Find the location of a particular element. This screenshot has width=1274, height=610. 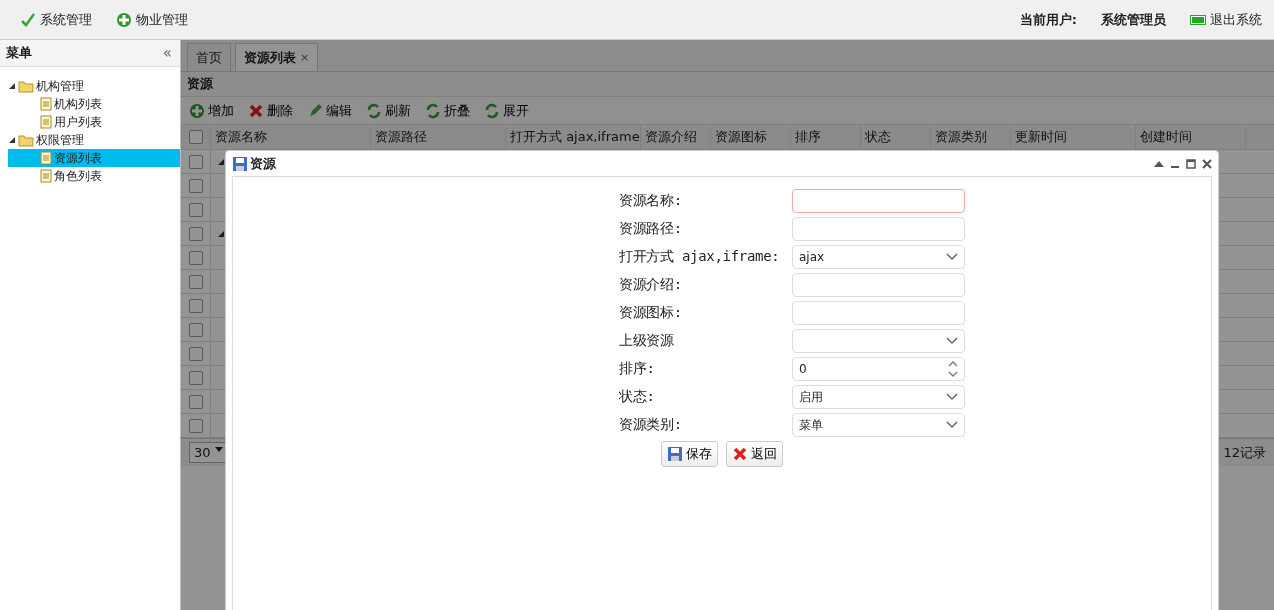

field-label: 资源路径: is located at coordinates (651, 228).